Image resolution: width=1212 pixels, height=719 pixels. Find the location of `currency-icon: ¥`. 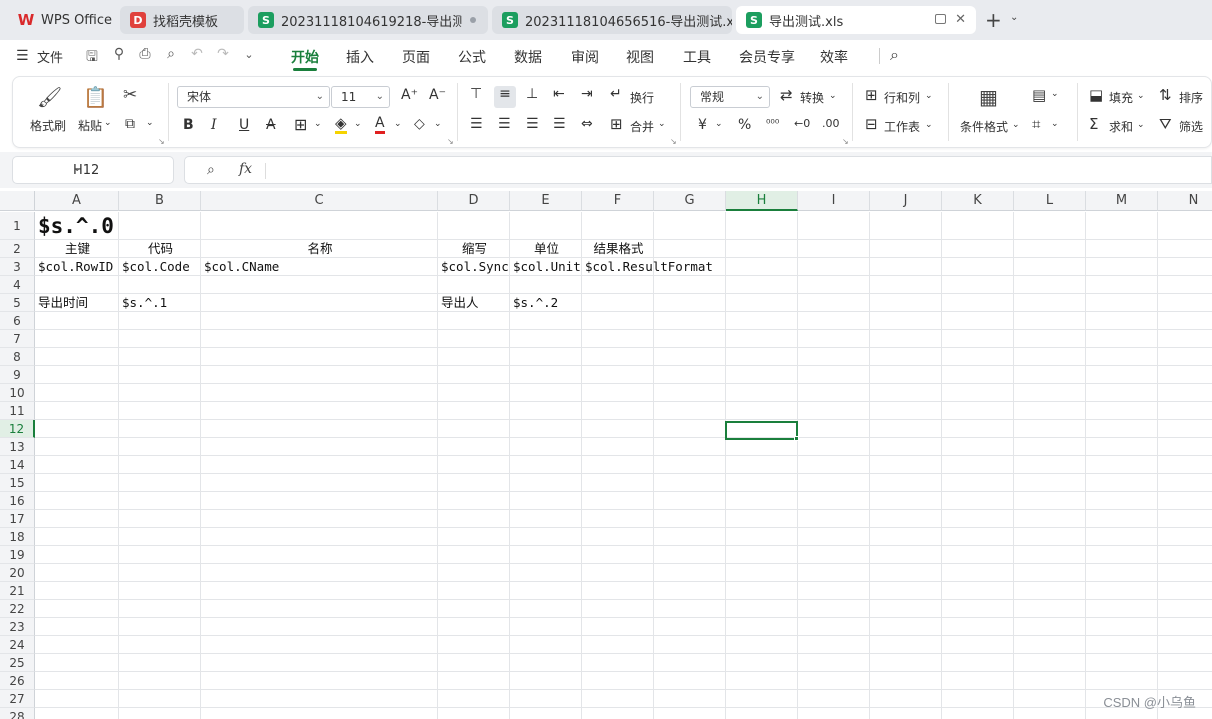

currency-icon: ¥ is located at coordinates (702, 125).